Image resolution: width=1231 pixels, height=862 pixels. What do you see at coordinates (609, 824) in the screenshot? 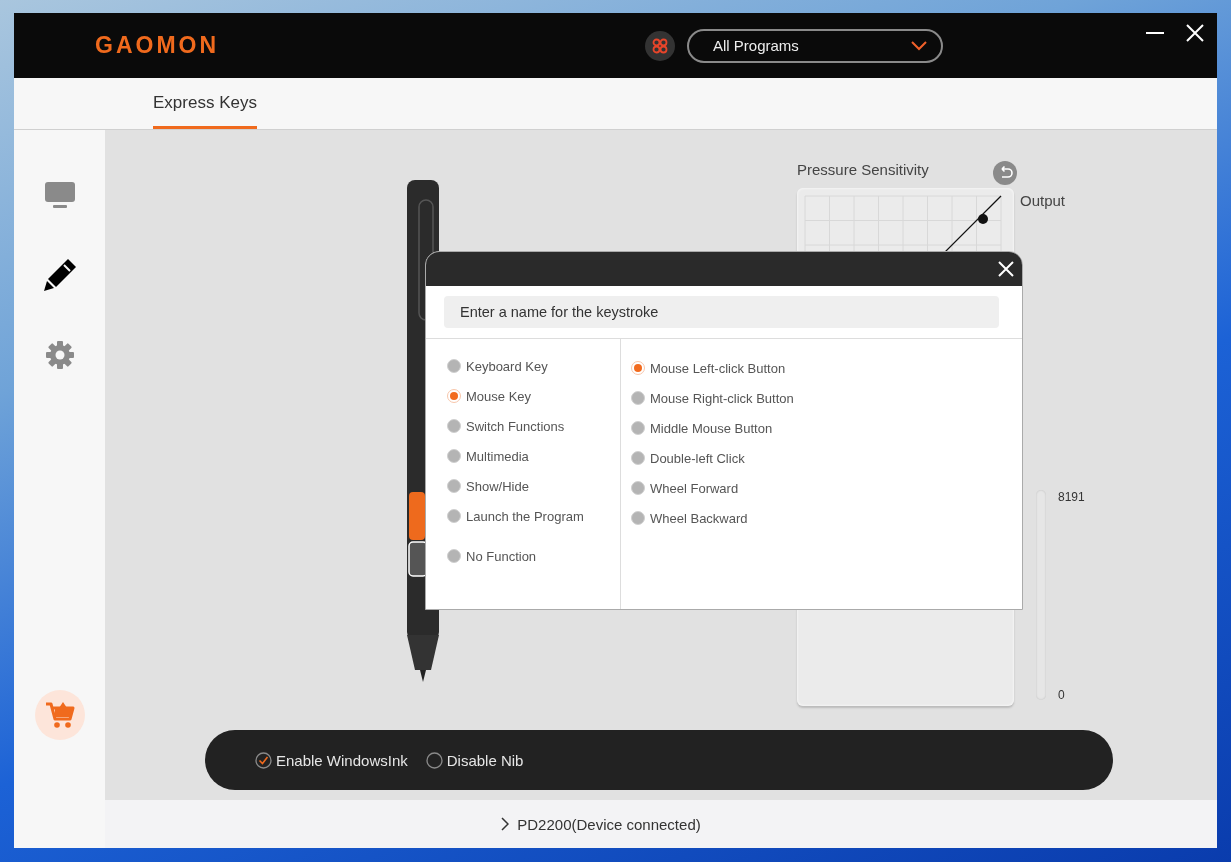
I see `device-status: PD2200(Device connected)` at bounding box center [609, 824].